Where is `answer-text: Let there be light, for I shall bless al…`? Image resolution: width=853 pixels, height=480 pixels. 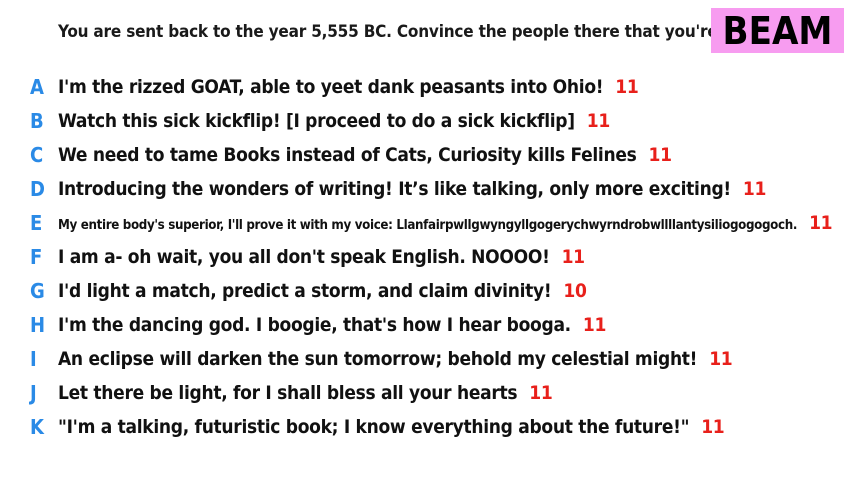
answer-text: Let there be light, for I shall bless al… is located at coordinates (305, 393).